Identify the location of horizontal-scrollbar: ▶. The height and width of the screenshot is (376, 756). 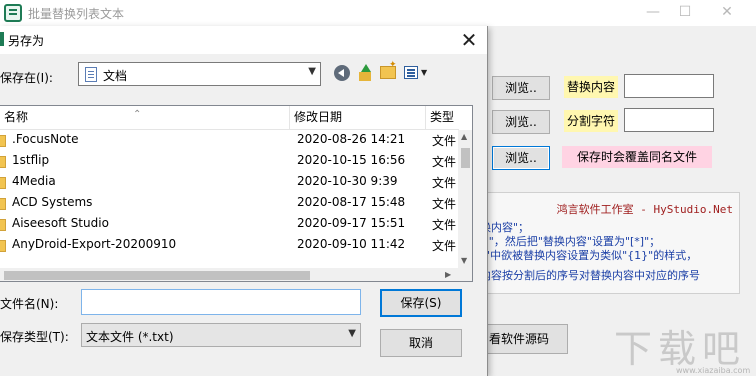
(229, 274).